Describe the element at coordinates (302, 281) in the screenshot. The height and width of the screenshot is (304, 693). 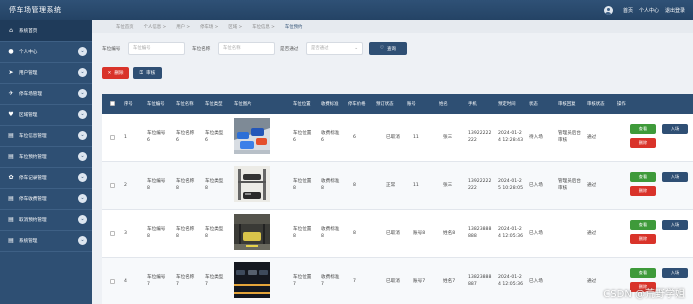
I see `location-cell: 车位位置7` at that location.